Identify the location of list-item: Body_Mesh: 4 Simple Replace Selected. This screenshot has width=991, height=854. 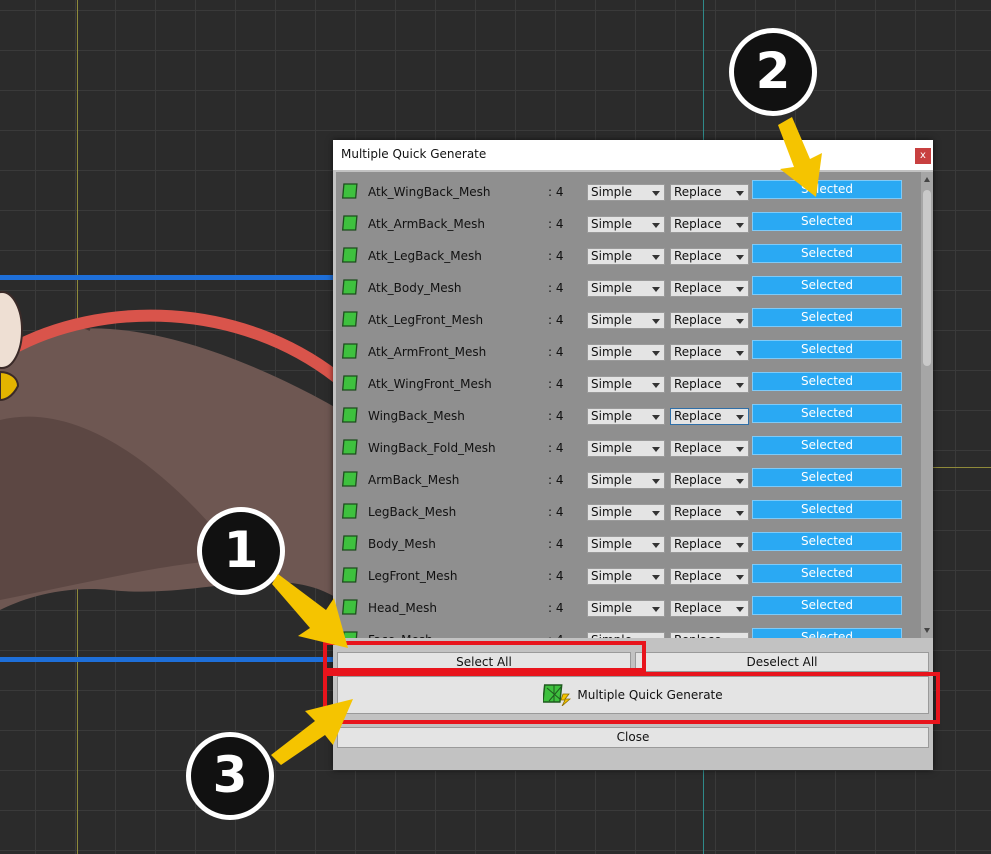
(628, 540).